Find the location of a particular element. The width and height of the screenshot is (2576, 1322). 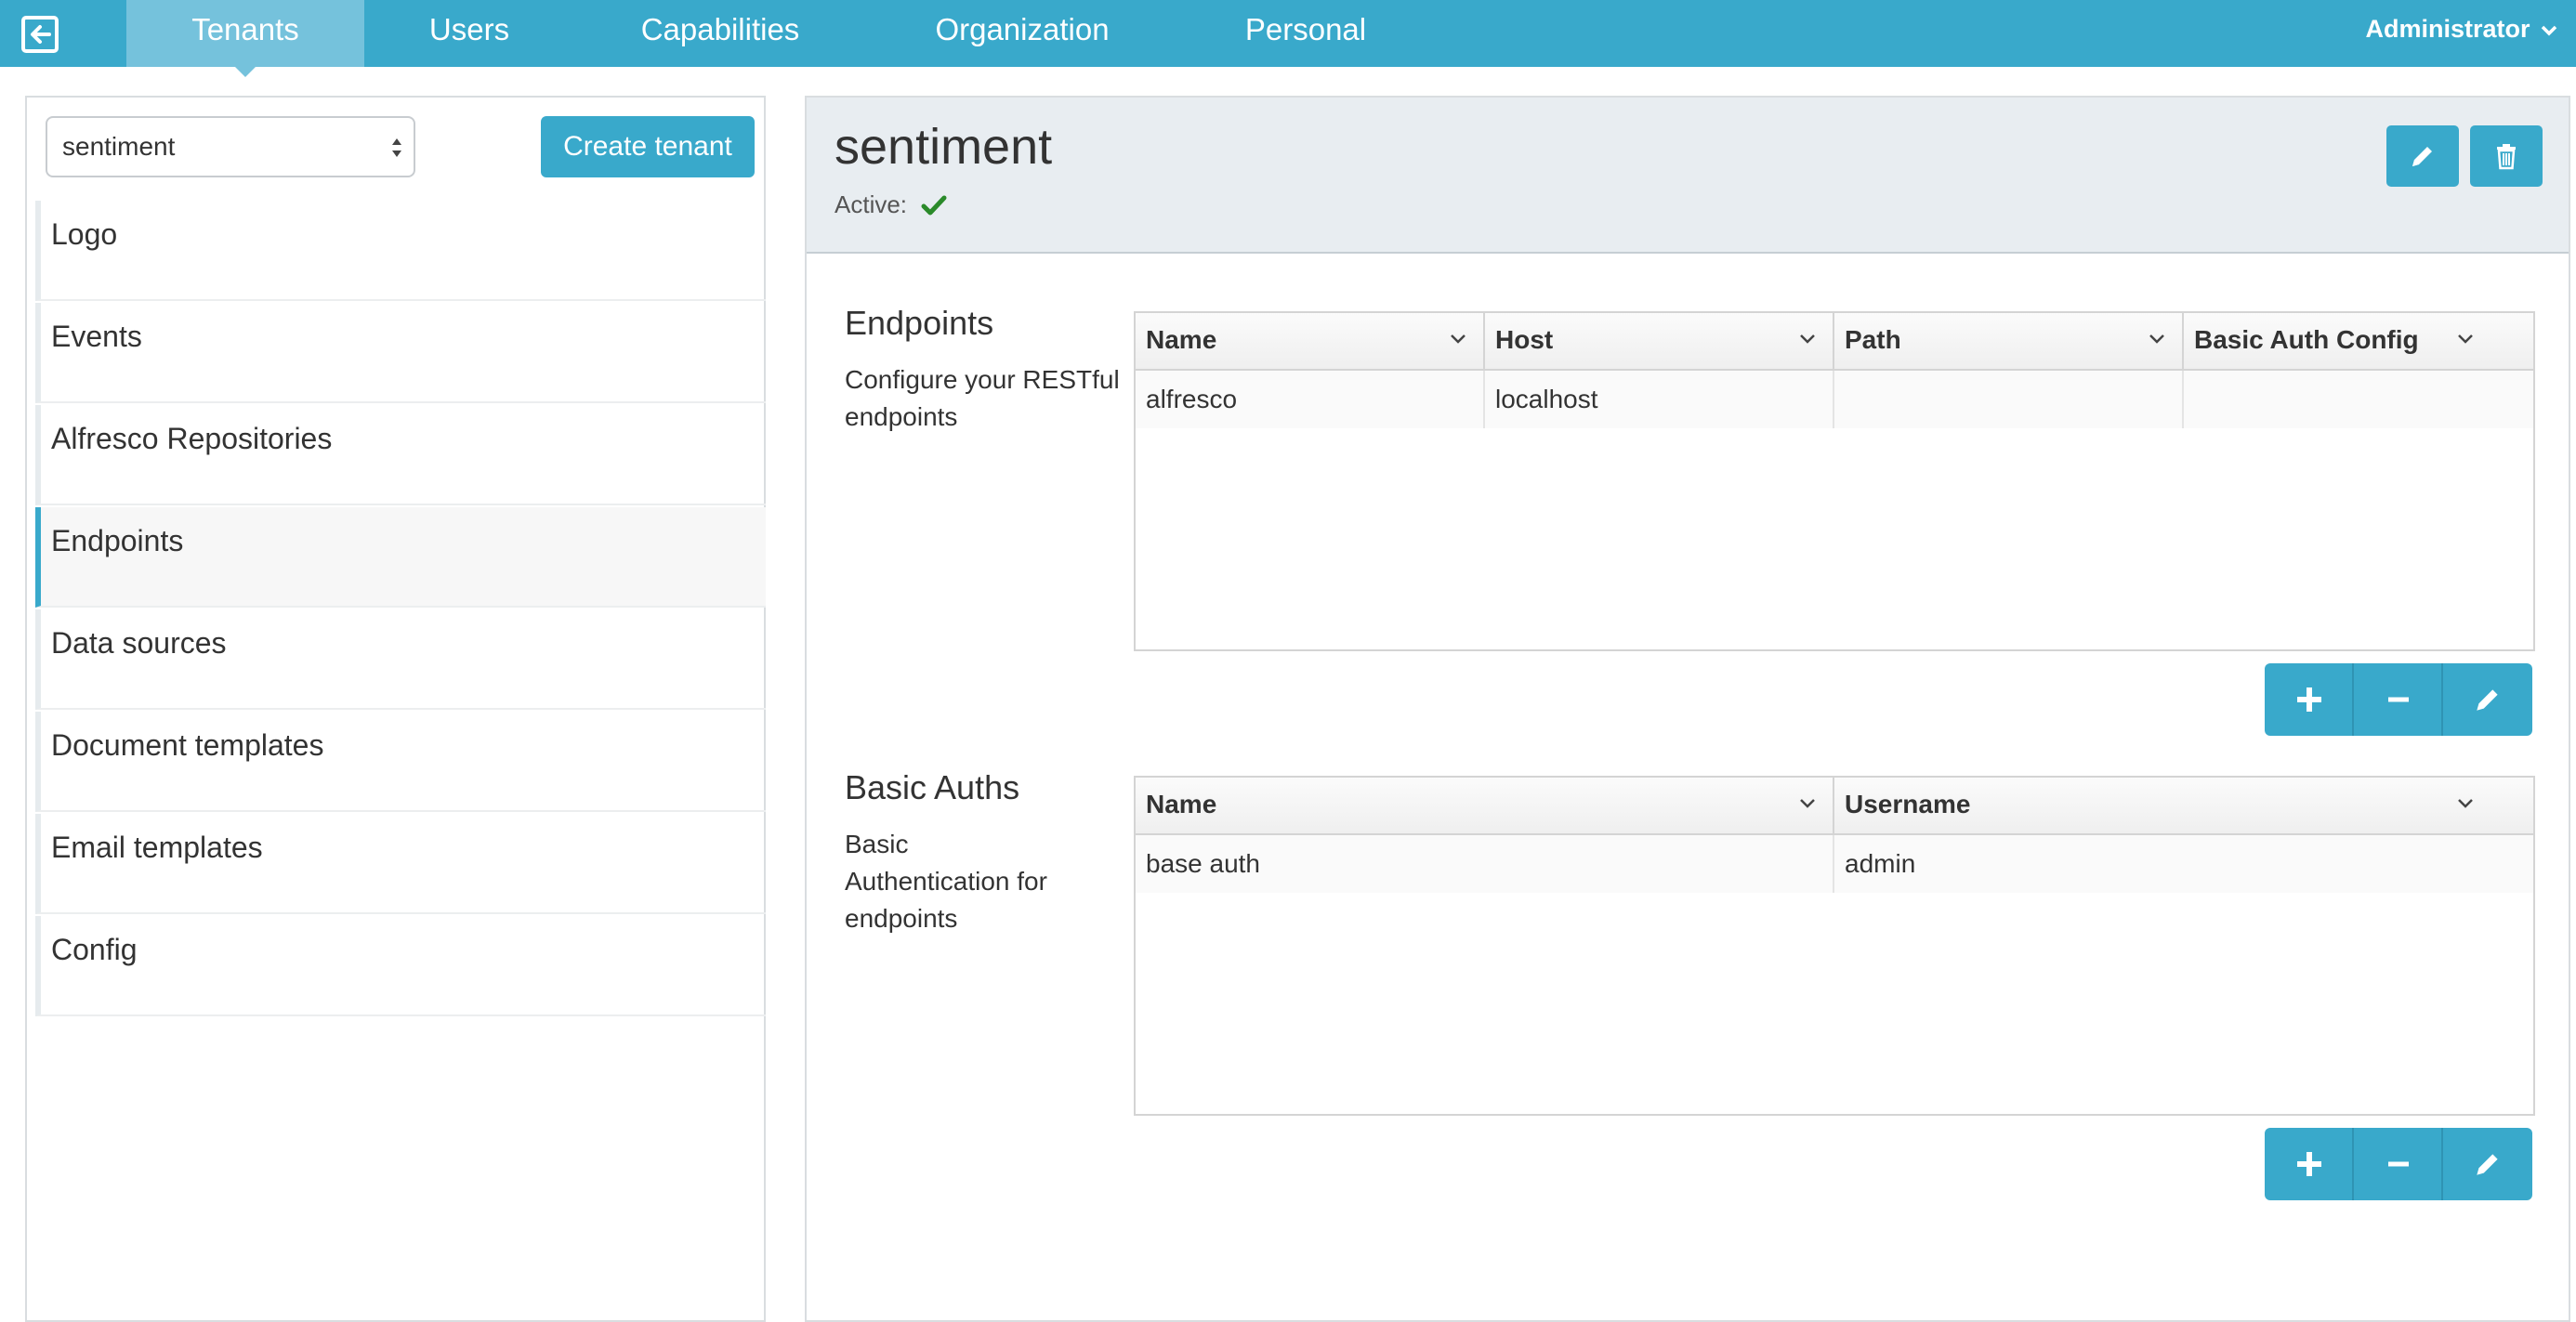

basic-auths-actions is located at coordinates (2398, 1164).